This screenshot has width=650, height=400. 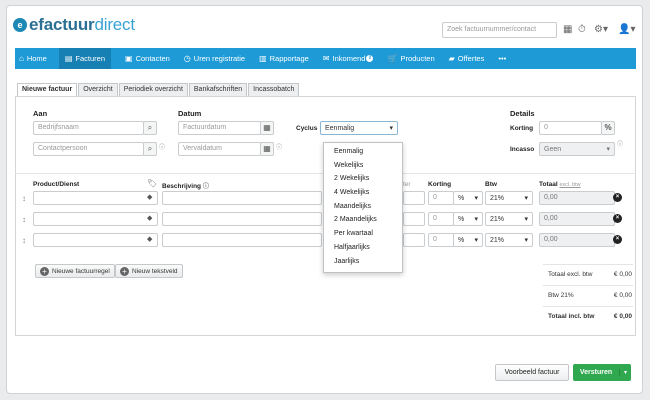 I want to click on company-field: Bedrijfsnaam, so click(x=88, y=128).